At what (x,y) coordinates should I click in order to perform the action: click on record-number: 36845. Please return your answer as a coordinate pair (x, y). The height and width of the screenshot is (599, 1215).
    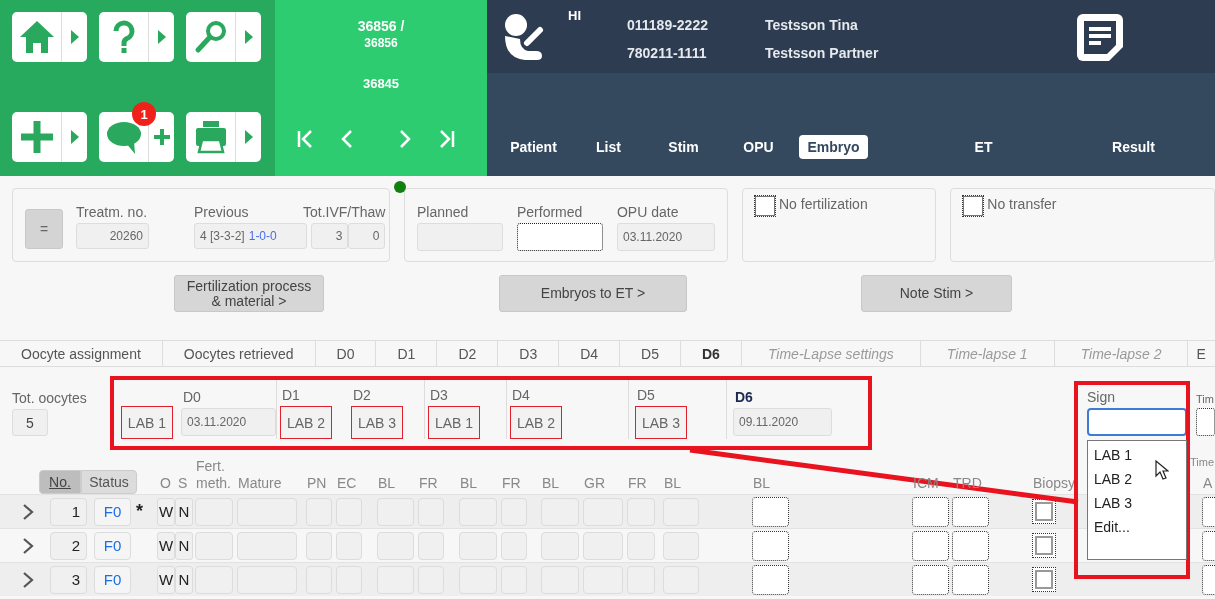
    Looking at the image, I should click on (381, 83).